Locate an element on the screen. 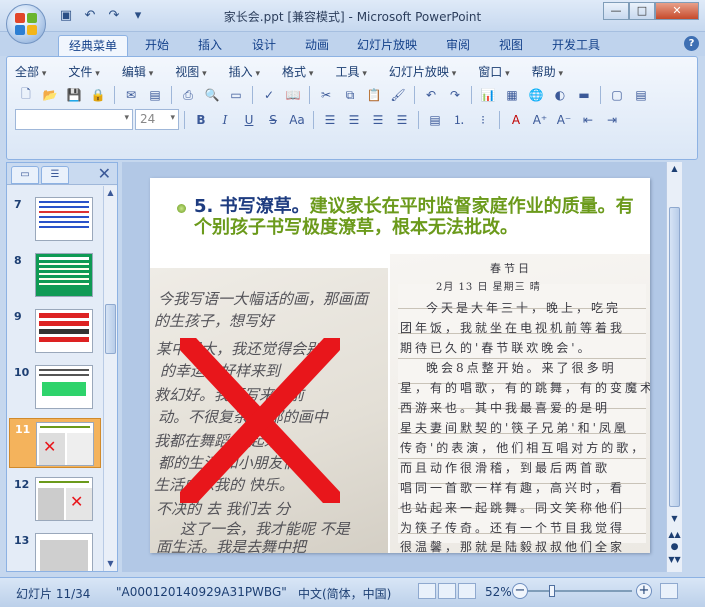  numbering-icon: ⒈ is located at coordinates (459, 120).